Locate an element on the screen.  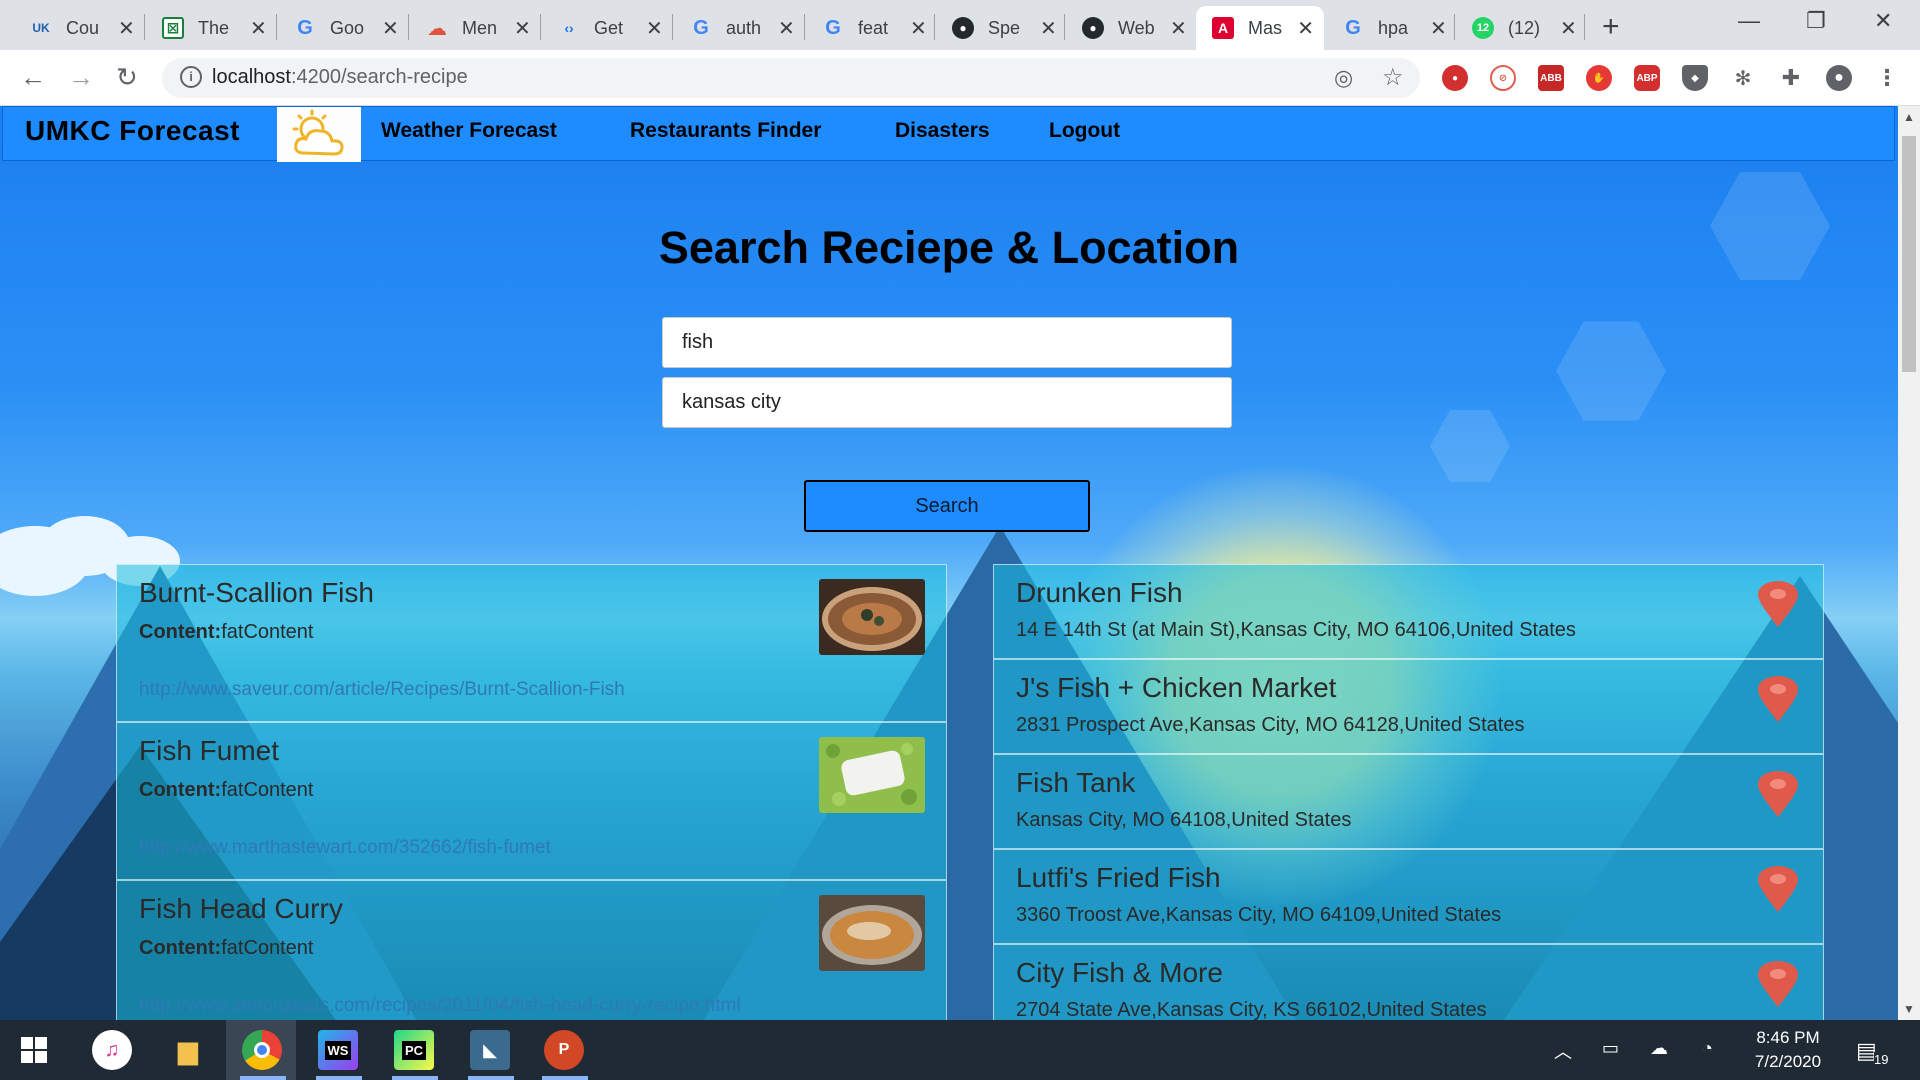
browser-tab: UK Cou ✕ is located at coordinates (79, 28).